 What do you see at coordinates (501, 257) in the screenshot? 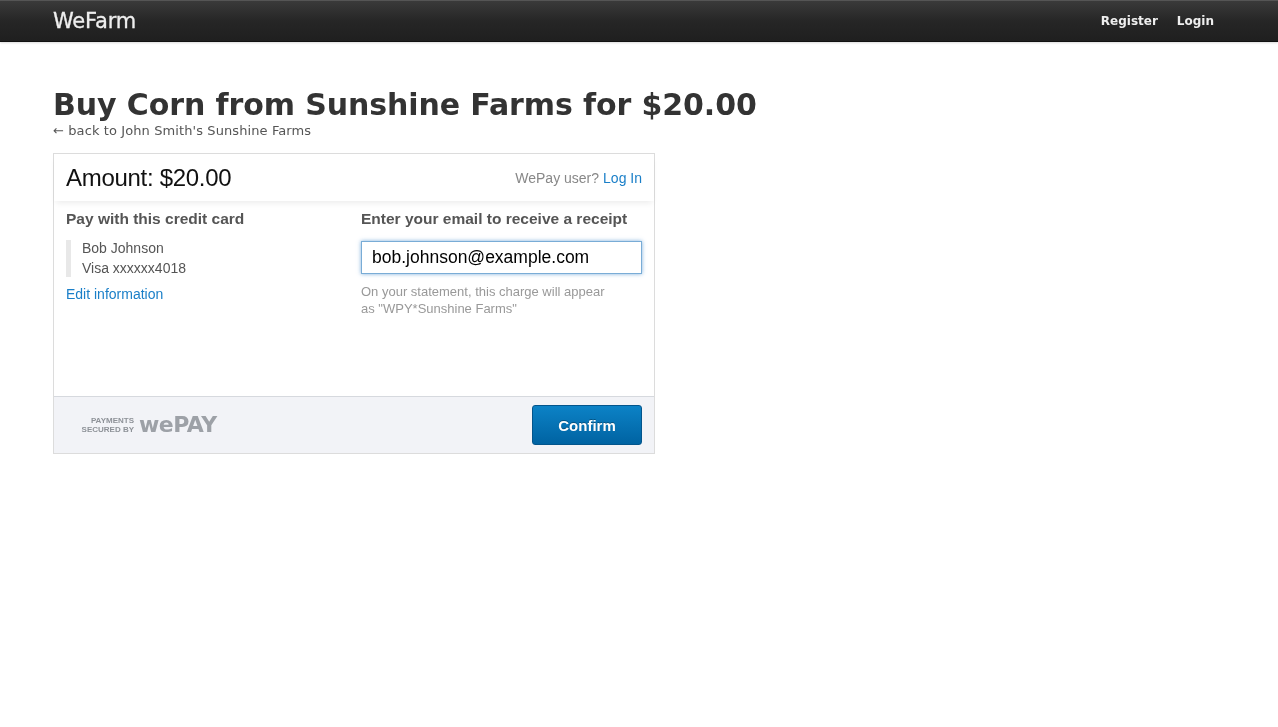
I see `email-field: bob.johnson@example.com` at bounding box center [501, 257].